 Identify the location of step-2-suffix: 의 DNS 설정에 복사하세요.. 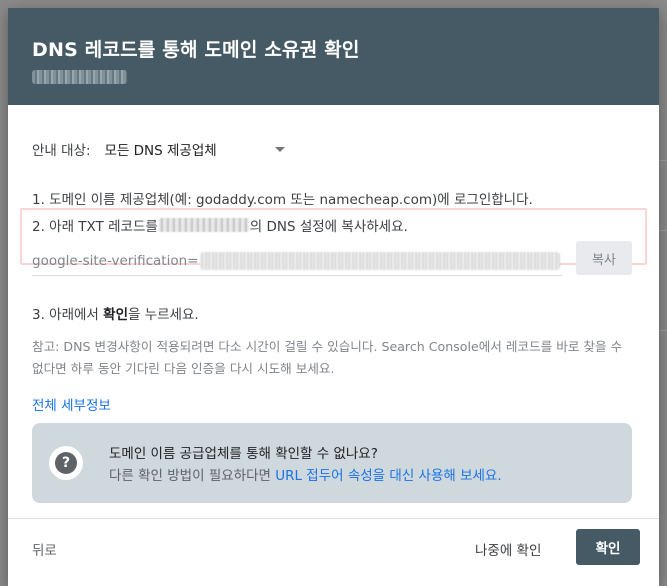
(328, 227).